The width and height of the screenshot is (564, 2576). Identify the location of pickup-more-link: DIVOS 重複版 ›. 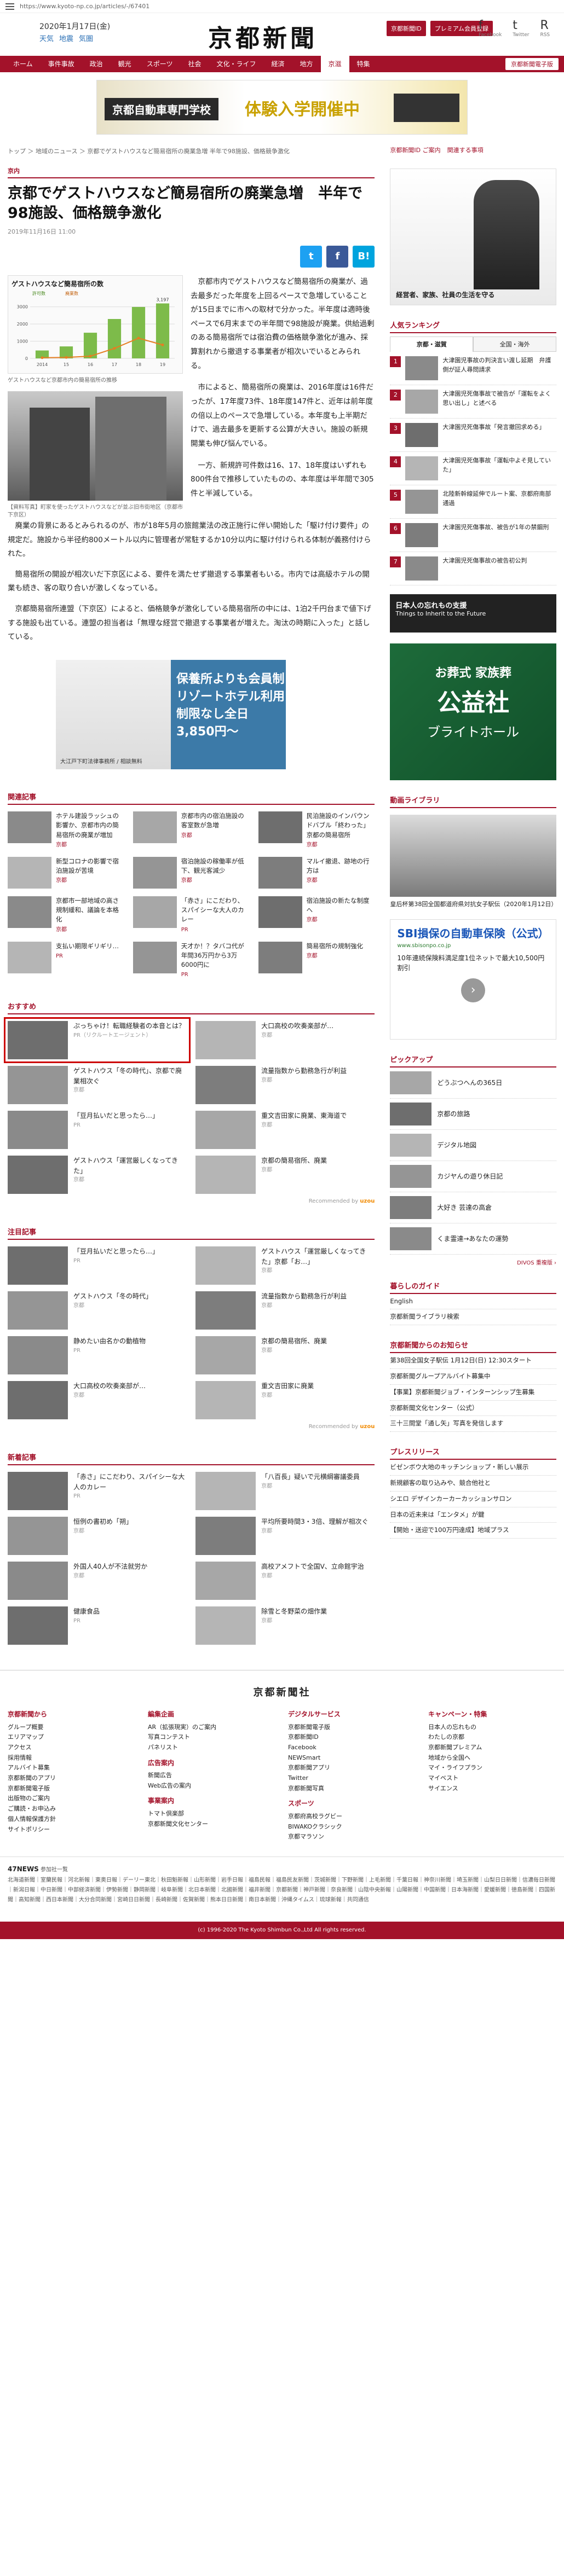
(473, 1262).